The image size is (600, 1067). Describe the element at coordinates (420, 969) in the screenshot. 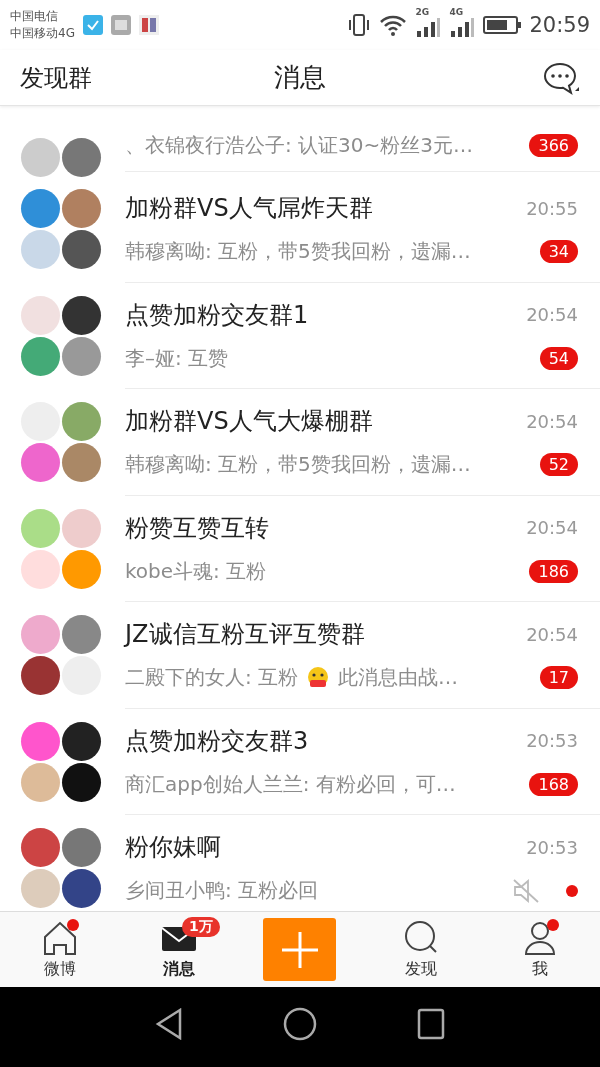

I see `tab-label: 发现` at that location.